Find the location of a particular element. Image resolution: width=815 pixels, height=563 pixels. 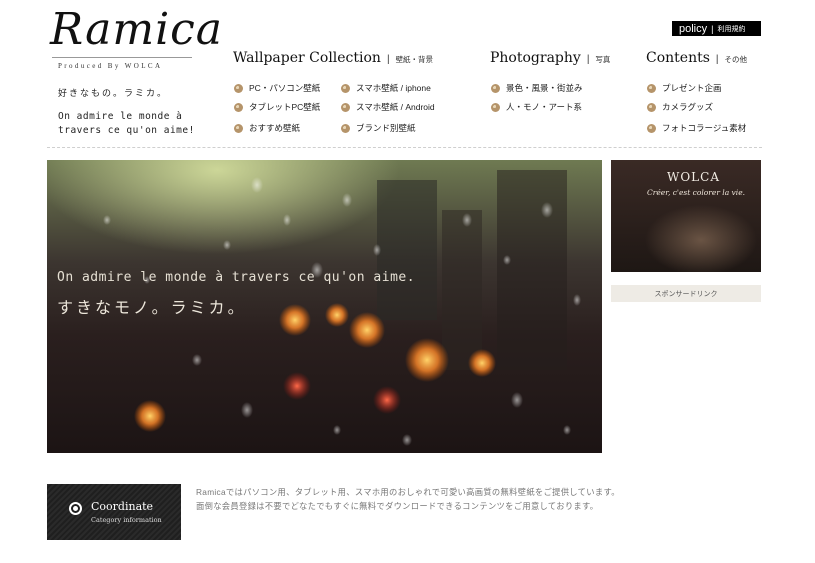

nav-item-iphone-wallpaper: スマホ壁紙 / iphone is located at coordinates (386, 88).